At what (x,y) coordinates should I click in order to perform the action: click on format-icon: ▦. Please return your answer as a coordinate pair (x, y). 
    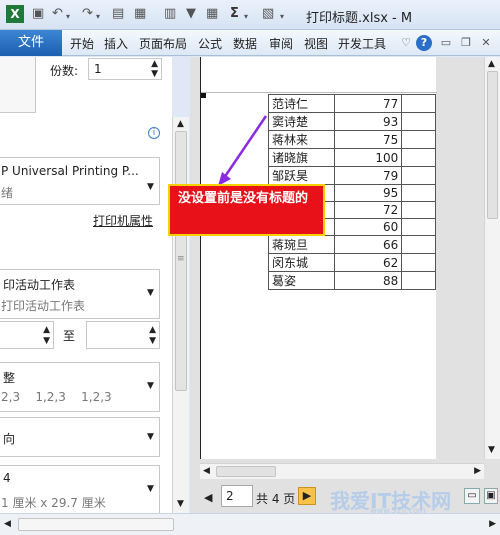
    Looking at the image, I should click on (140, 14).